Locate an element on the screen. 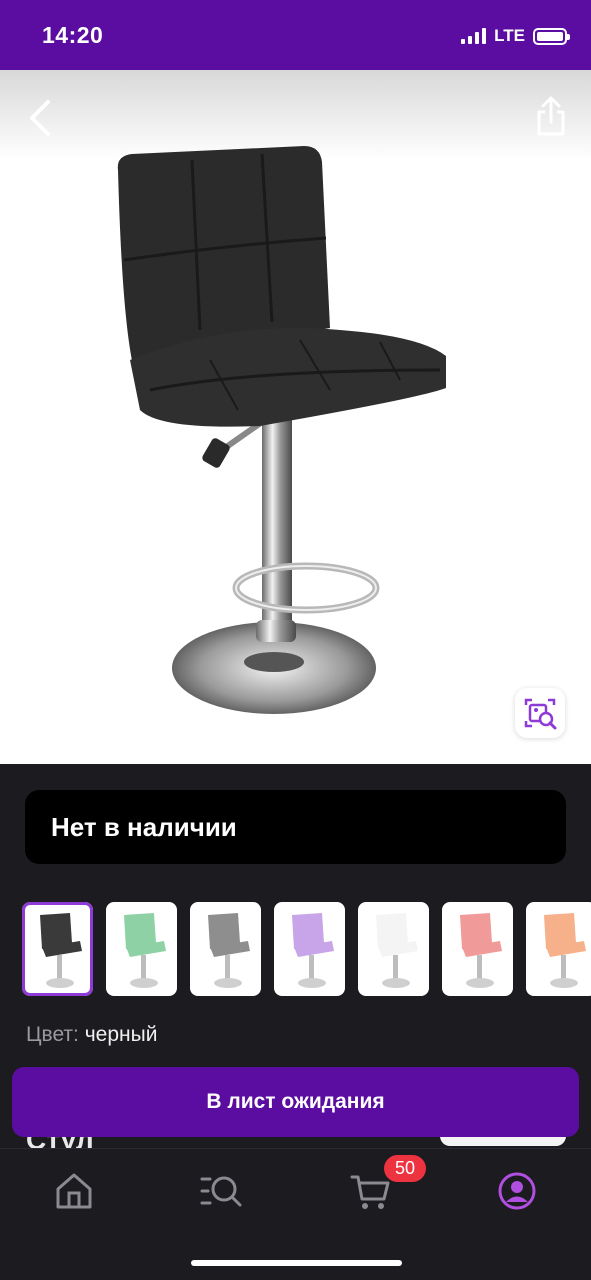  color-swatch-list is located at coordinates (306, 949).